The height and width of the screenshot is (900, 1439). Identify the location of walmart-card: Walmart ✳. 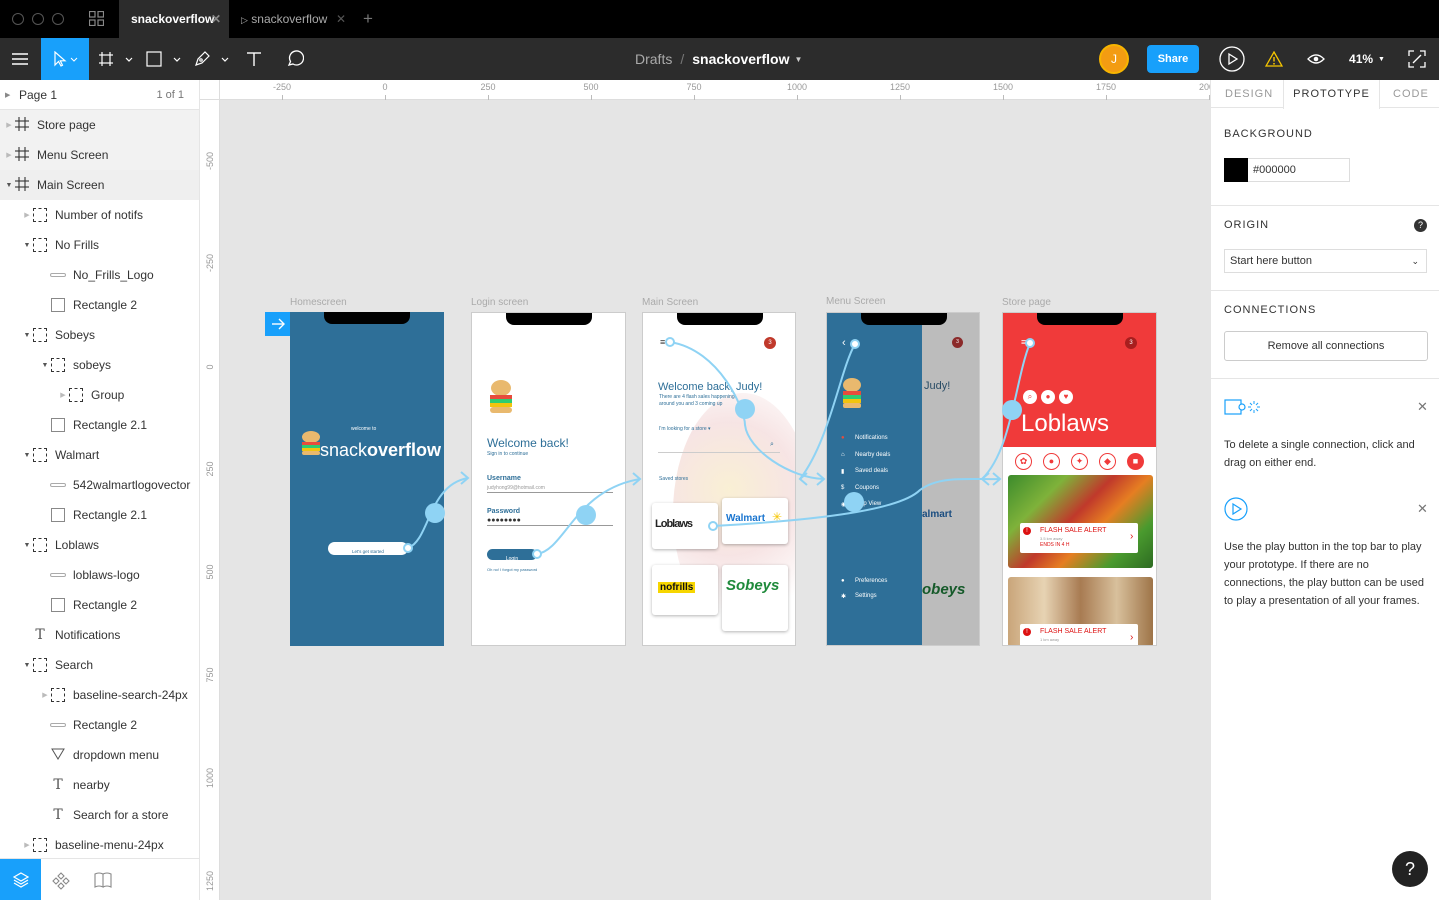
(755, 521).